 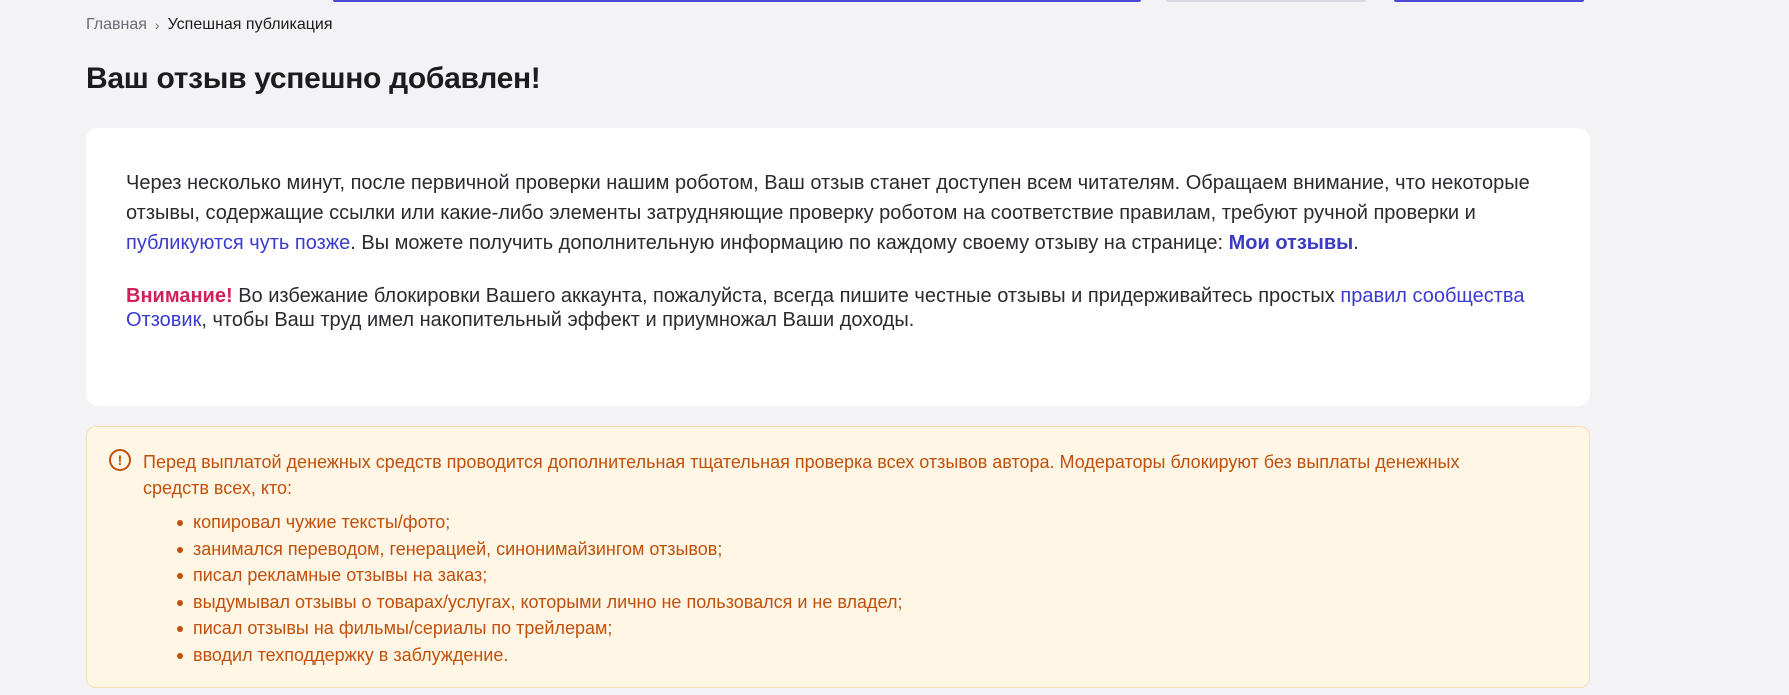 I want to click on header-control-edge, so click(x=1266, y=1).